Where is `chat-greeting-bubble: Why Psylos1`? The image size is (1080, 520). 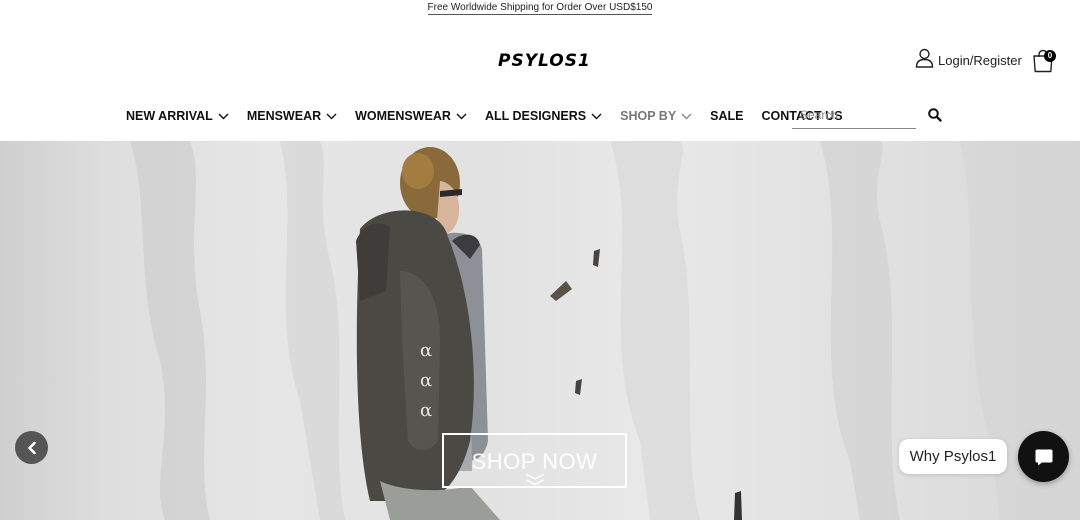
chat-greeting-bubble: Why Psylos1 is located at coordinates (953, 456).